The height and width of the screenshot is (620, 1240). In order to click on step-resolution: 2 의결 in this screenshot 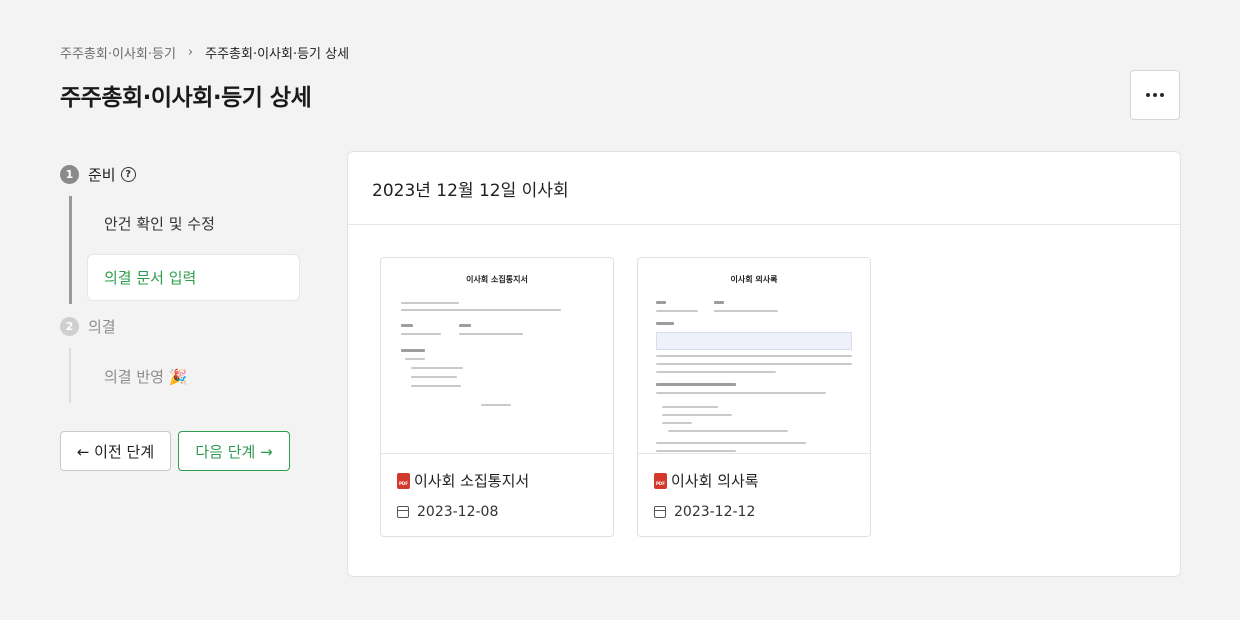, I will do `click(88, 326)`.